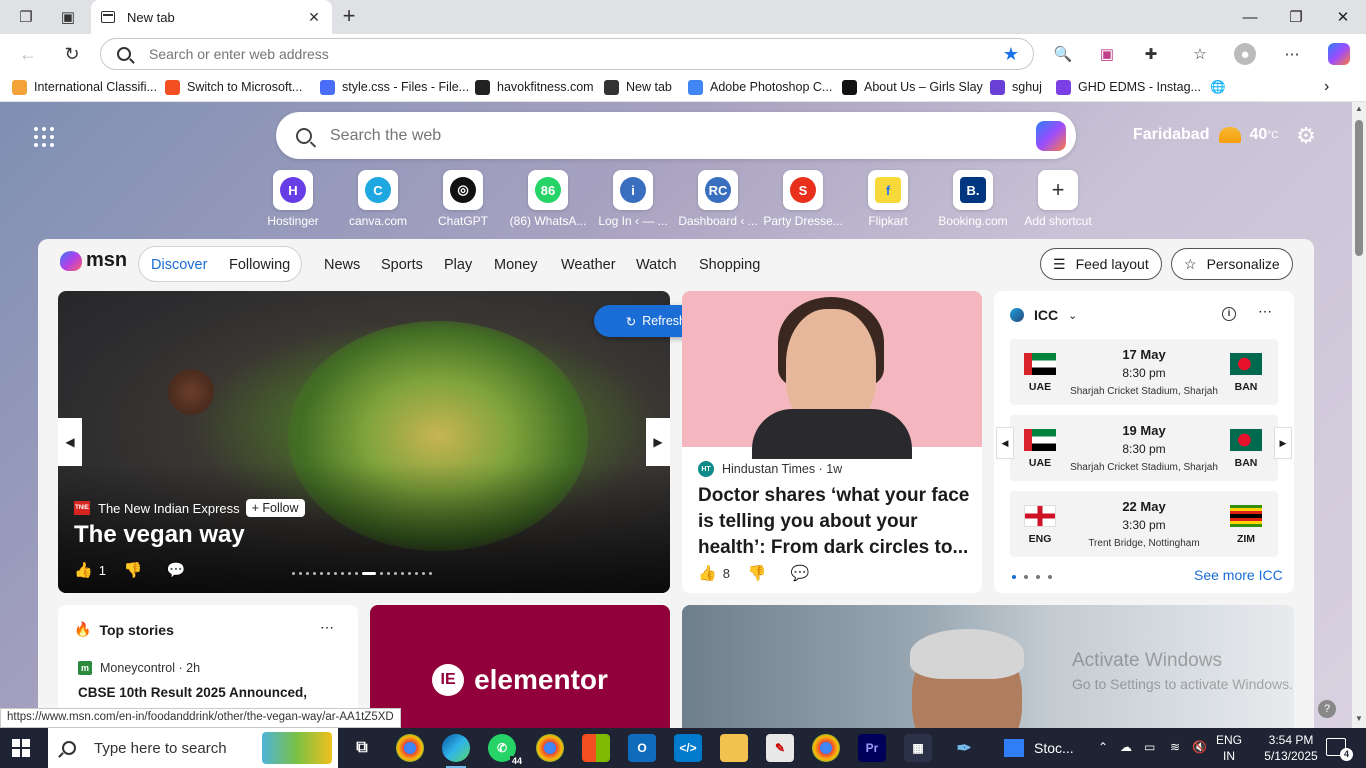 Image resolution: width=1366 pixels, height=768 pixels. Describe the element at coordinates (1043, 315) in the screenshot. I see `icc-header: ICC ⌄` at that location.